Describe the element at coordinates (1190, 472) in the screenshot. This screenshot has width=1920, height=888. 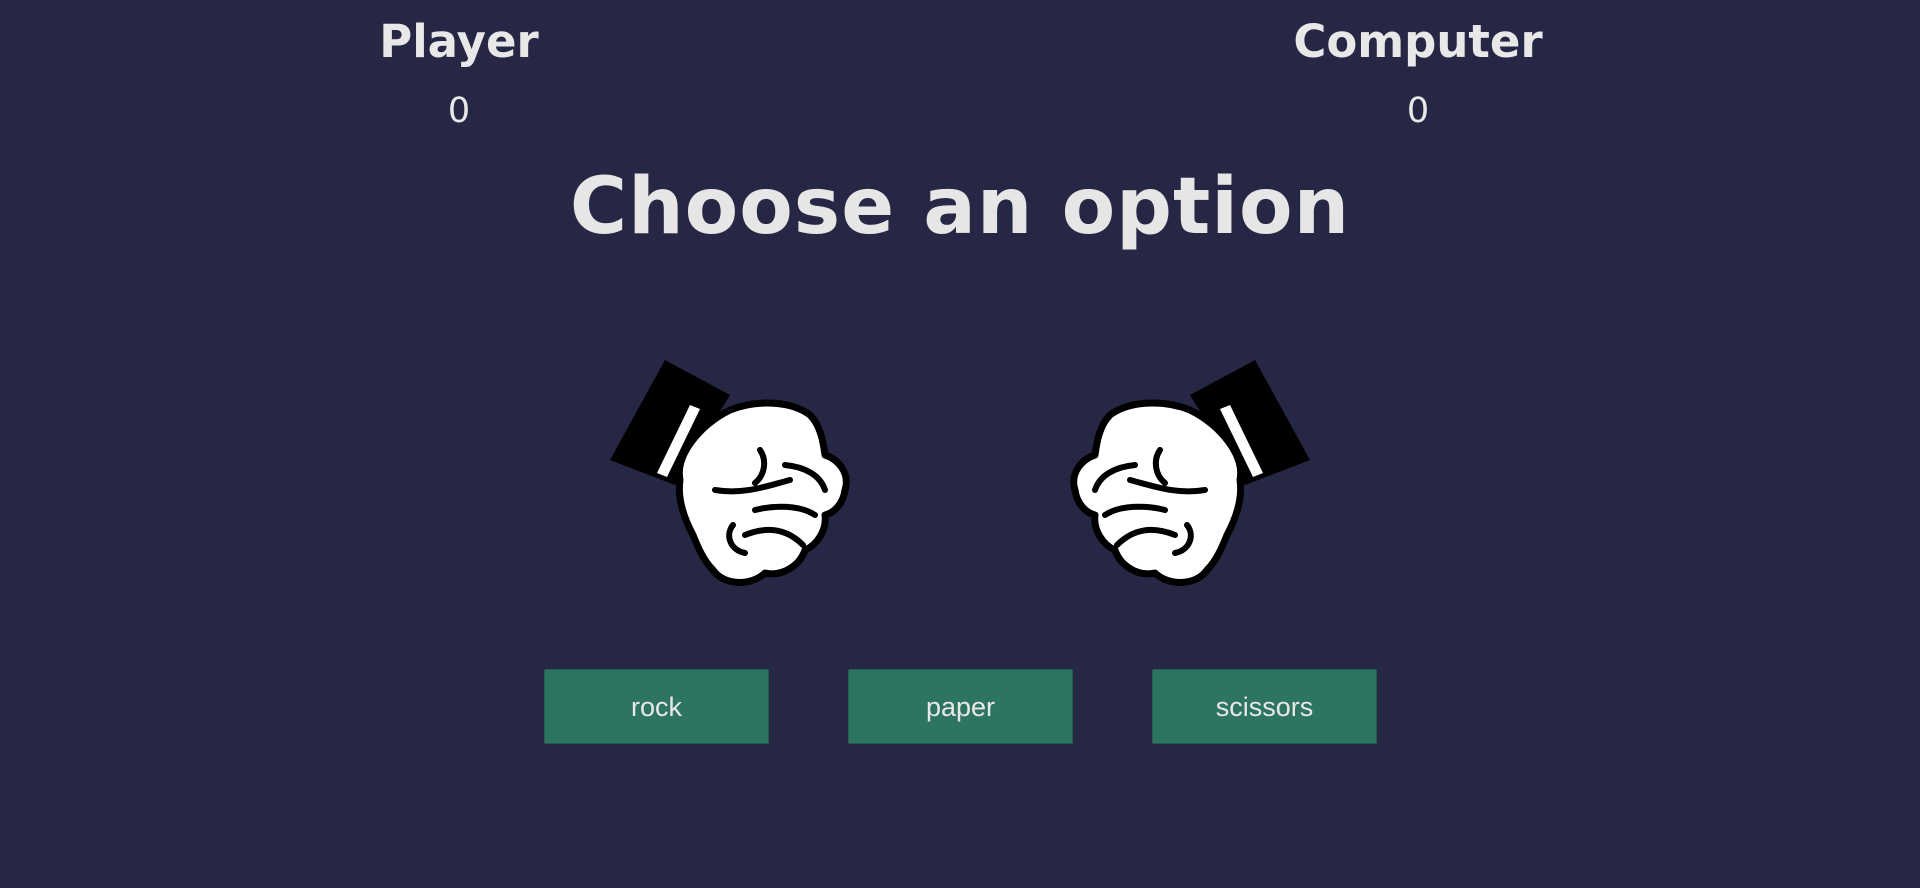
I see `computer-hand-rock-icon` at that location.